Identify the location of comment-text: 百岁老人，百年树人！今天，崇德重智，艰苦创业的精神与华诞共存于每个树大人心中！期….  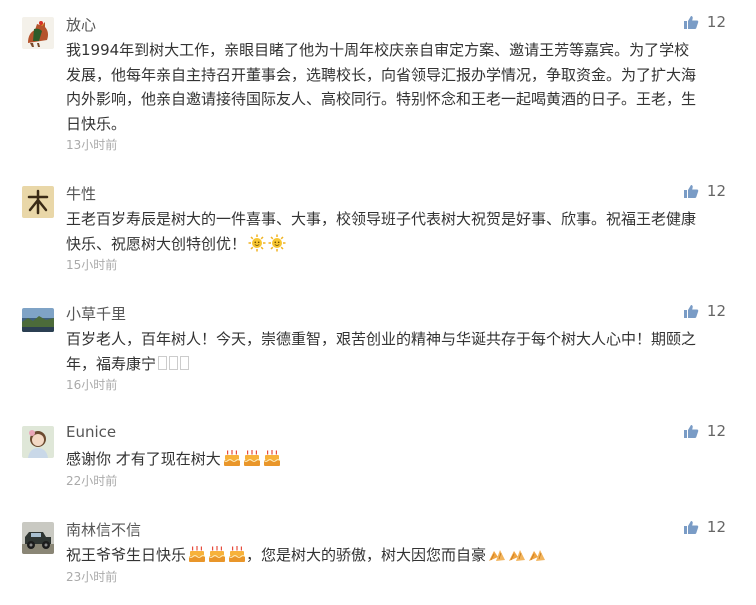
(381, 351).